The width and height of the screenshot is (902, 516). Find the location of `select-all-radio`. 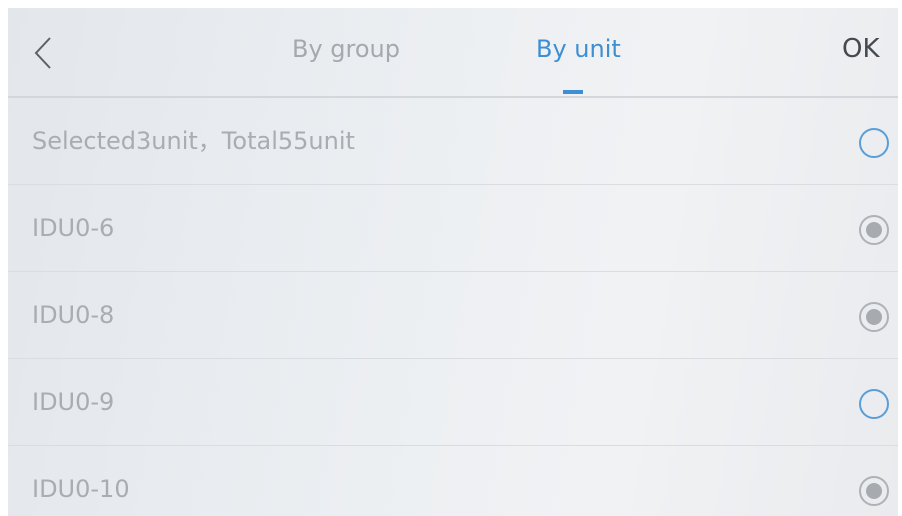

select-all-radio is located at coordinates (874, 143).